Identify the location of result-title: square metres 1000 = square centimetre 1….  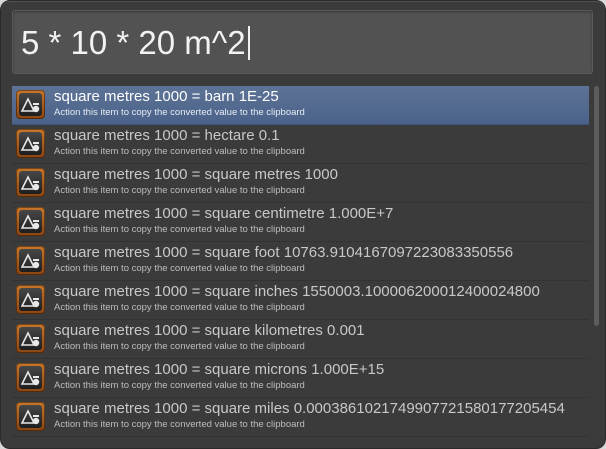
(224, 213).